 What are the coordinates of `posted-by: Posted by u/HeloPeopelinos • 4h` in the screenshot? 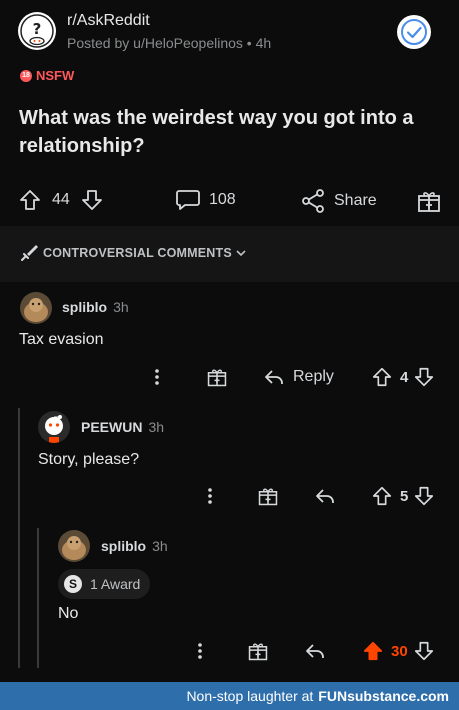 It's located at (169, 43).